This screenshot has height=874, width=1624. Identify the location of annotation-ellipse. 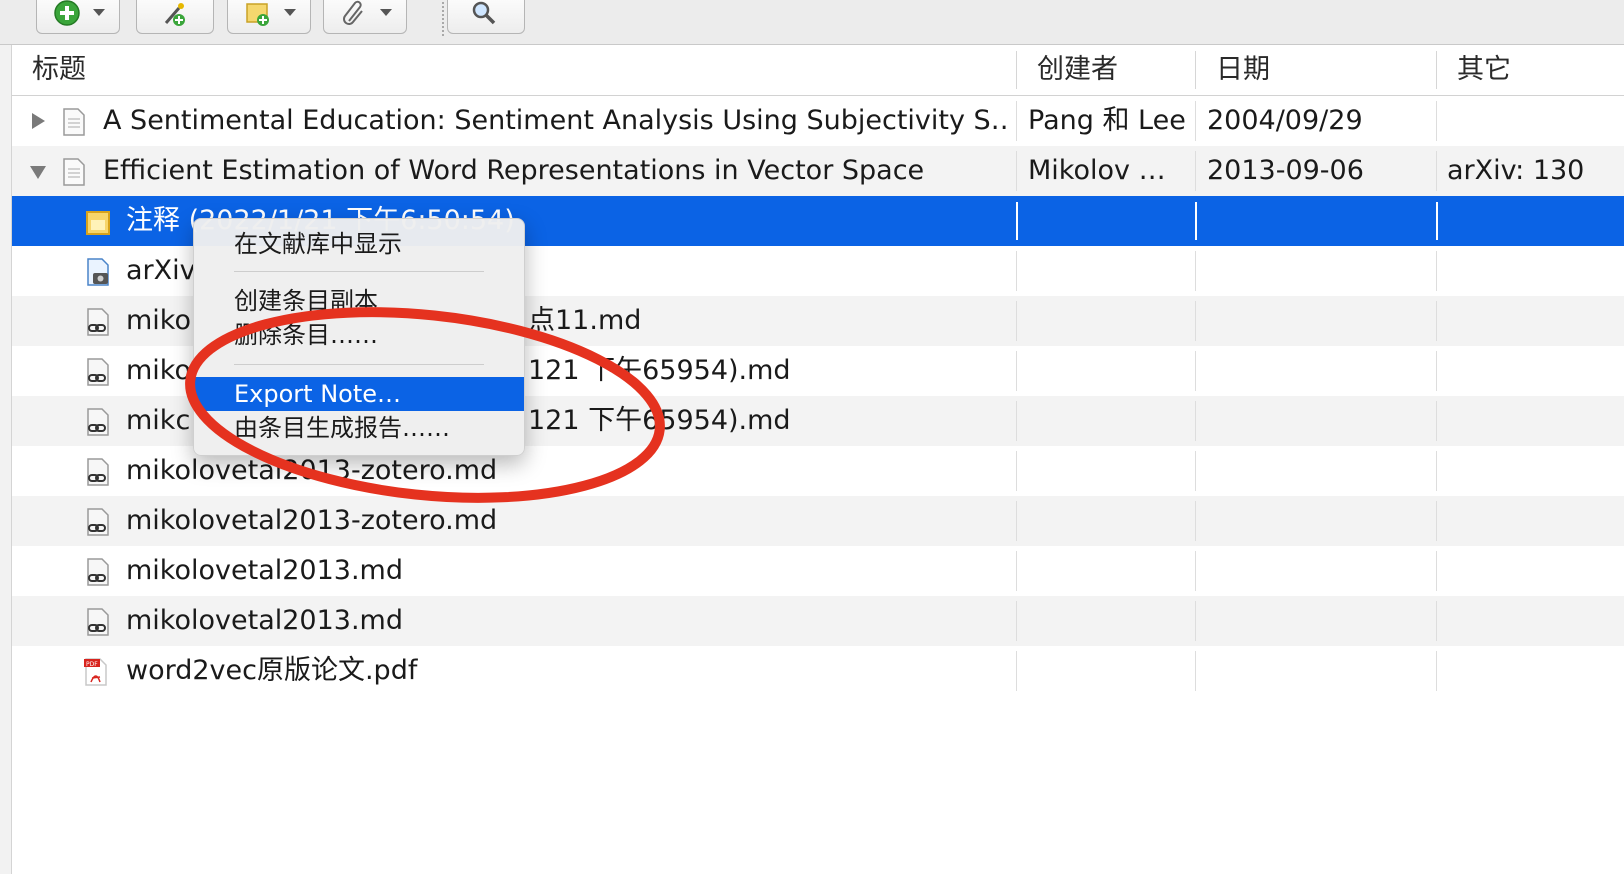
(425, 405).